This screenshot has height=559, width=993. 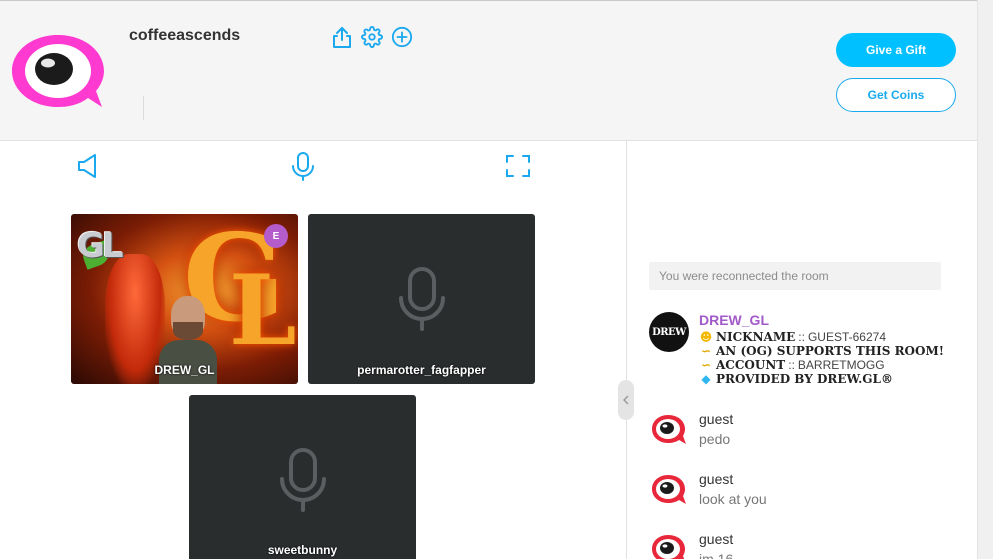 What do you see at coordinates (342, 37) in the screenshot?
I see `share-icon` at bounding box center [342, 37].